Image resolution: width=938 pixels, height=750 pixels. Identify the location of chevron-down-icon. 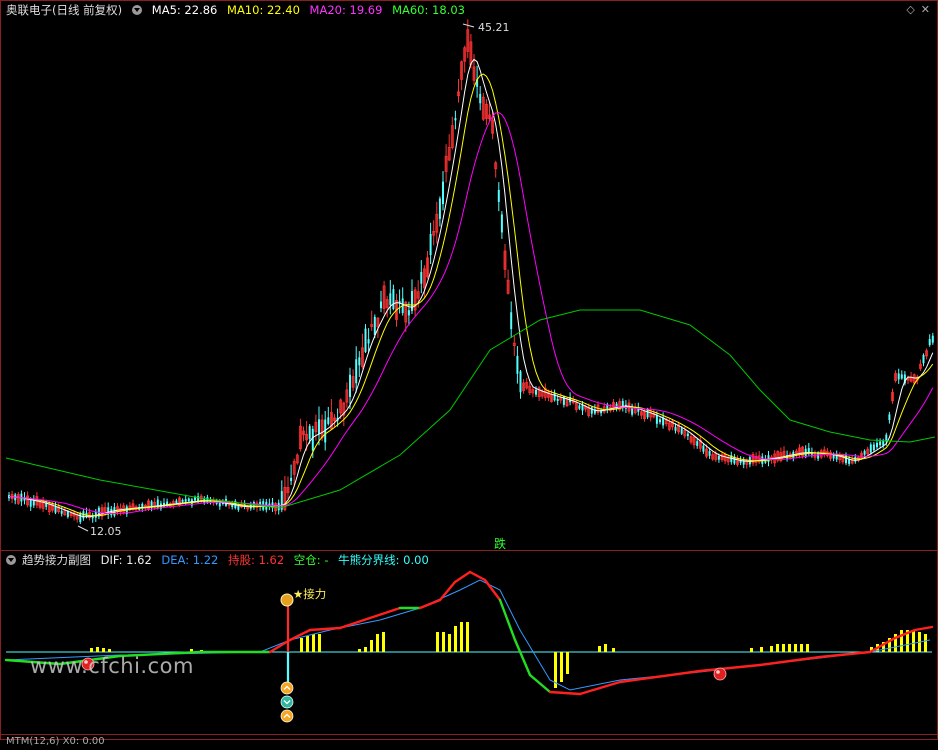
(287, 702).